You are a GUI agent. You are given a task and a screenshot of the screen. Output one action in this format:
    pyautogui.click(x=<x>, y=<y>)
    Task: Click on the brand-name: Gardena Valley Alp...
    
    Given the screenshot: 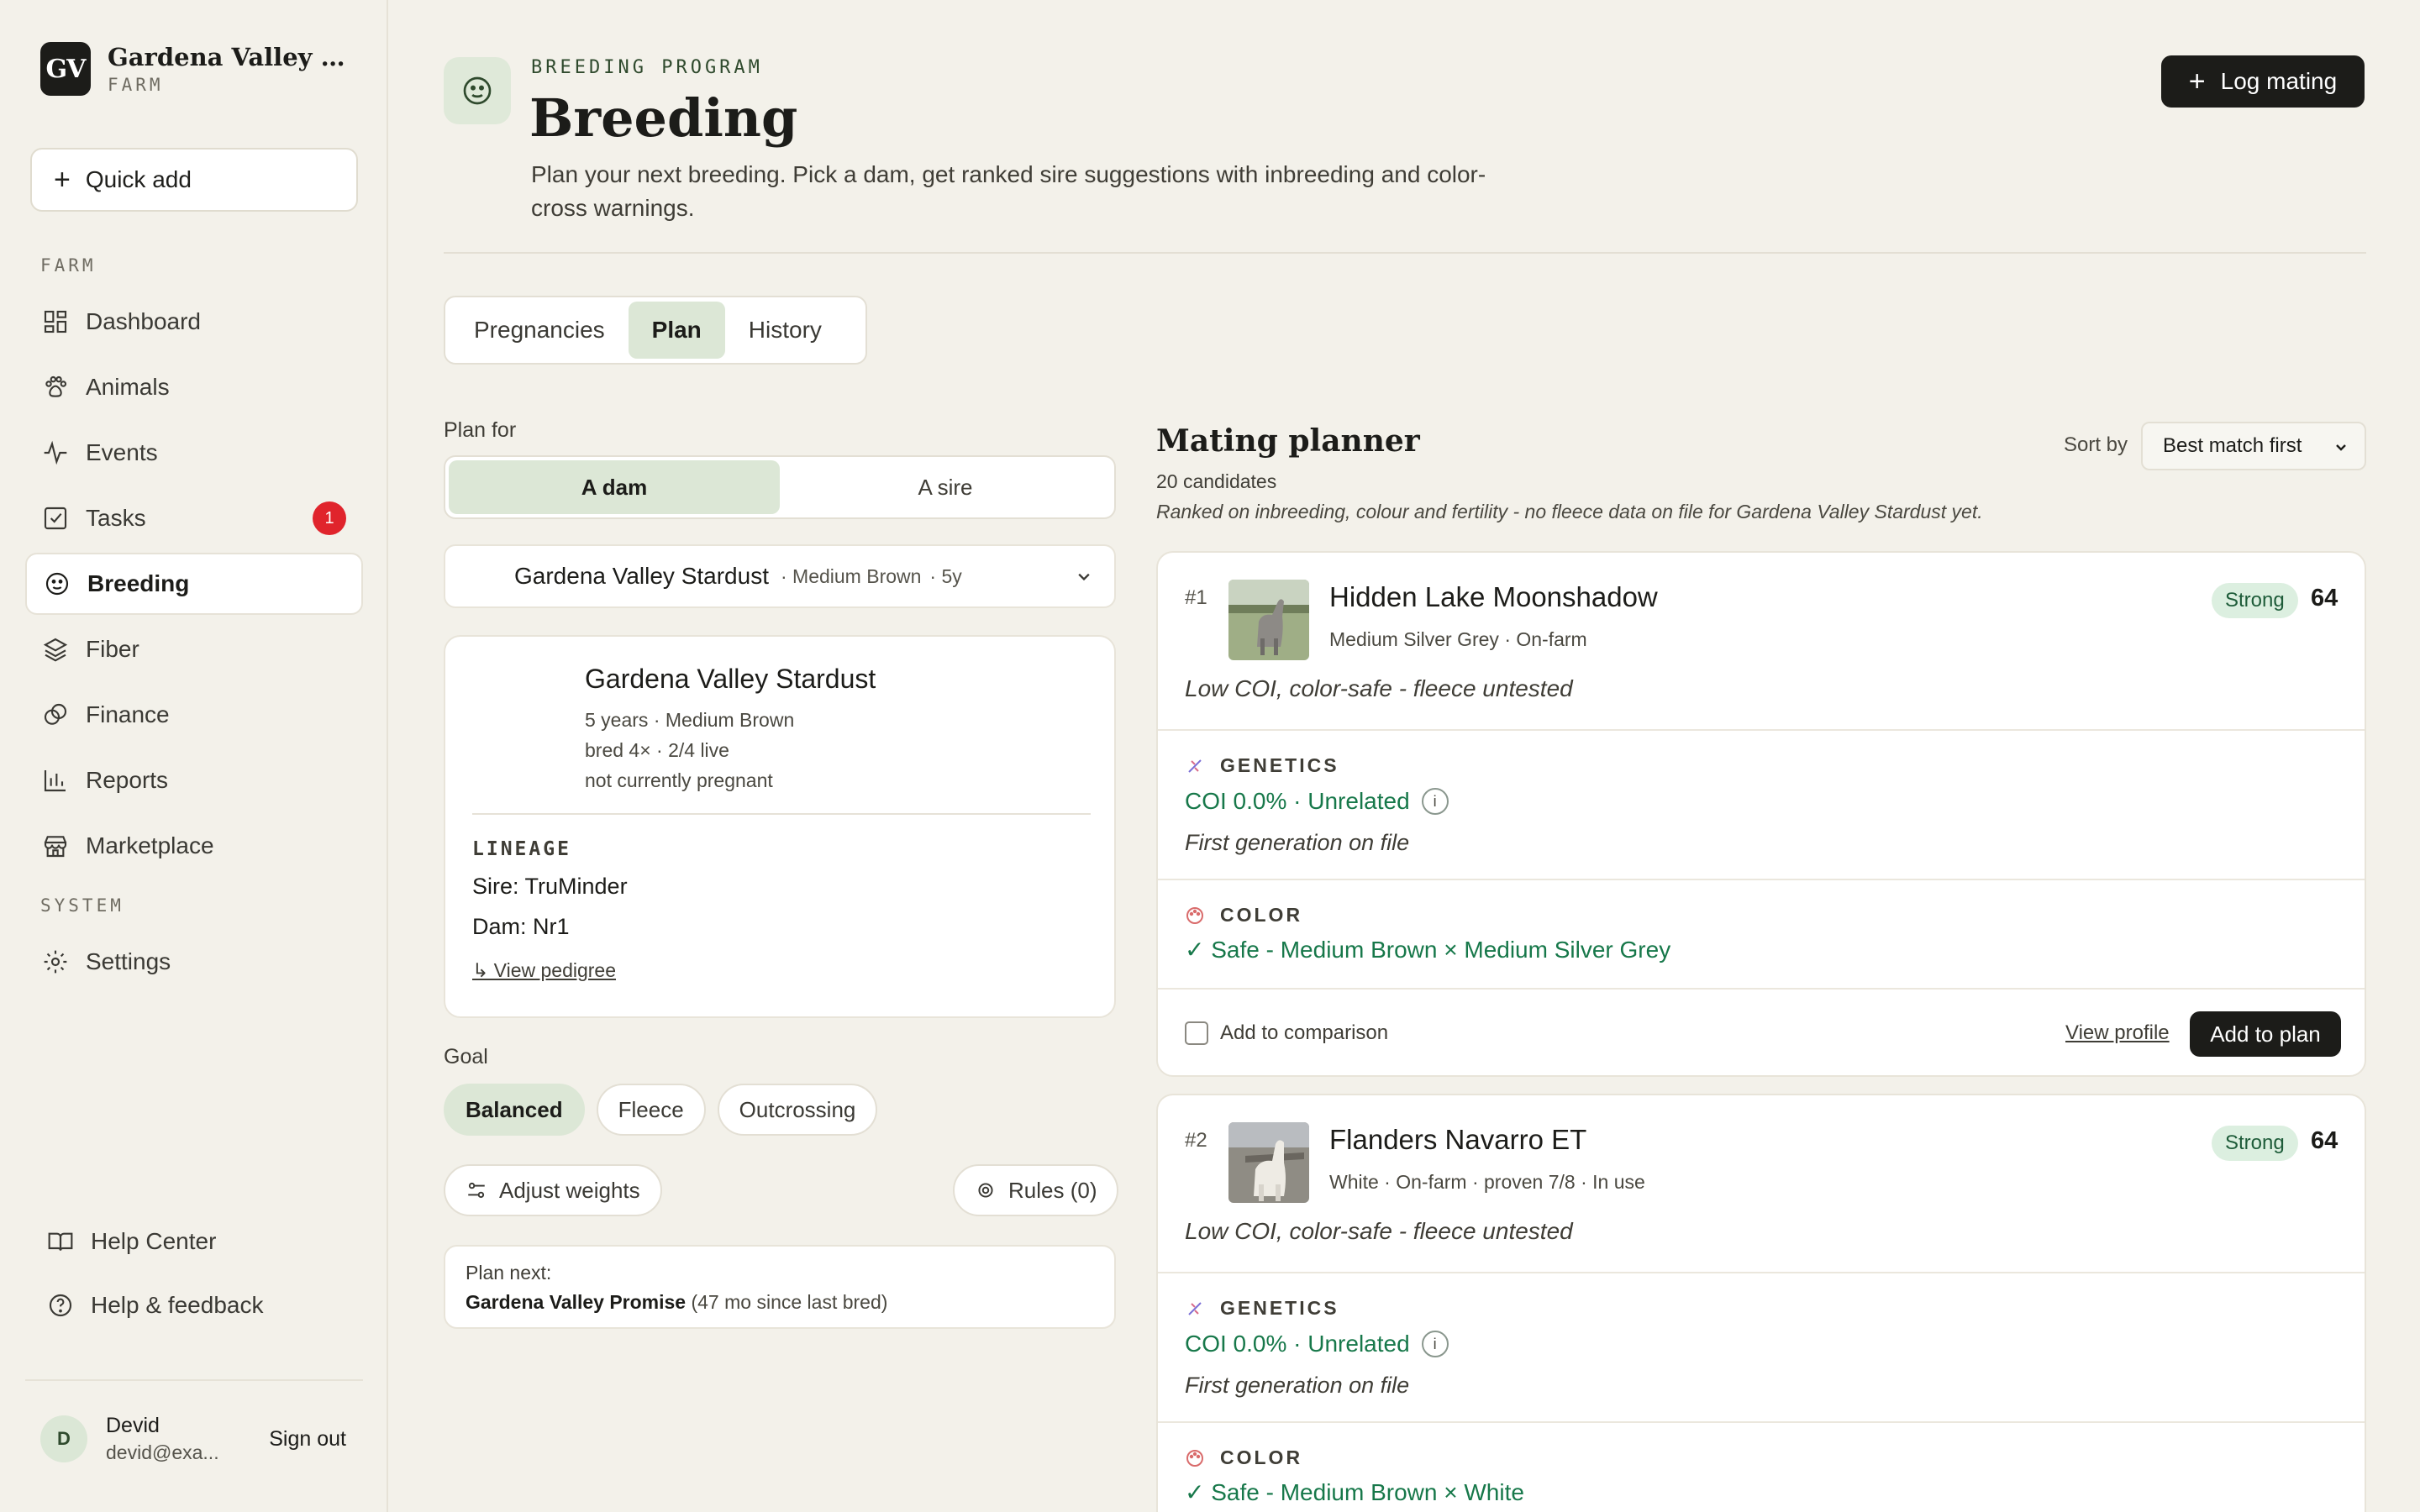 What is the action you would take?
    pyautogui.click(x=234, y=57)
    